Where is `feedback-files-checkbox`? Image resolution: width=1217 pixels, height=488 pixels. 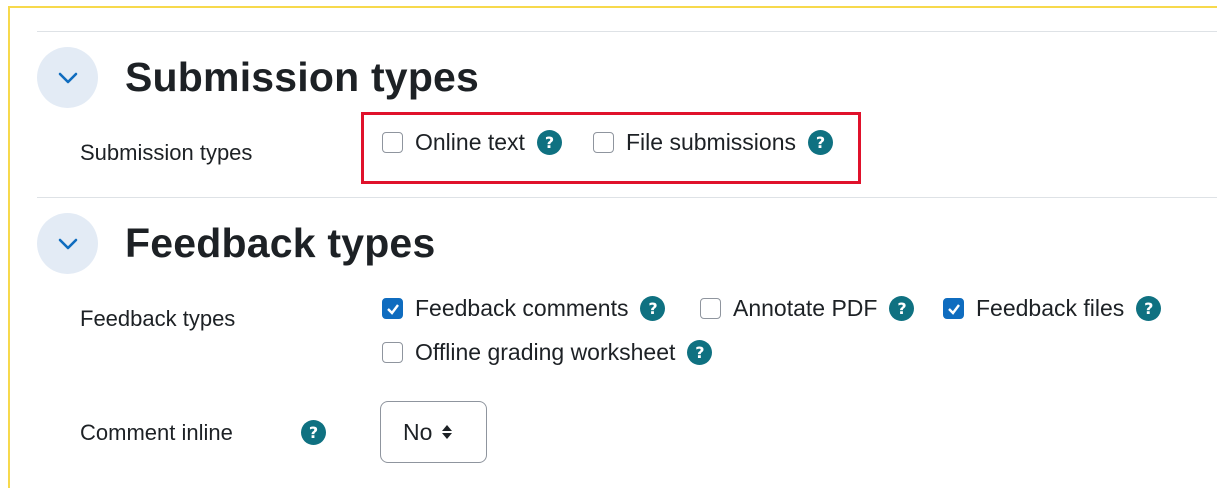
feedback-files-checkbox is located at coordinates (953, 308).